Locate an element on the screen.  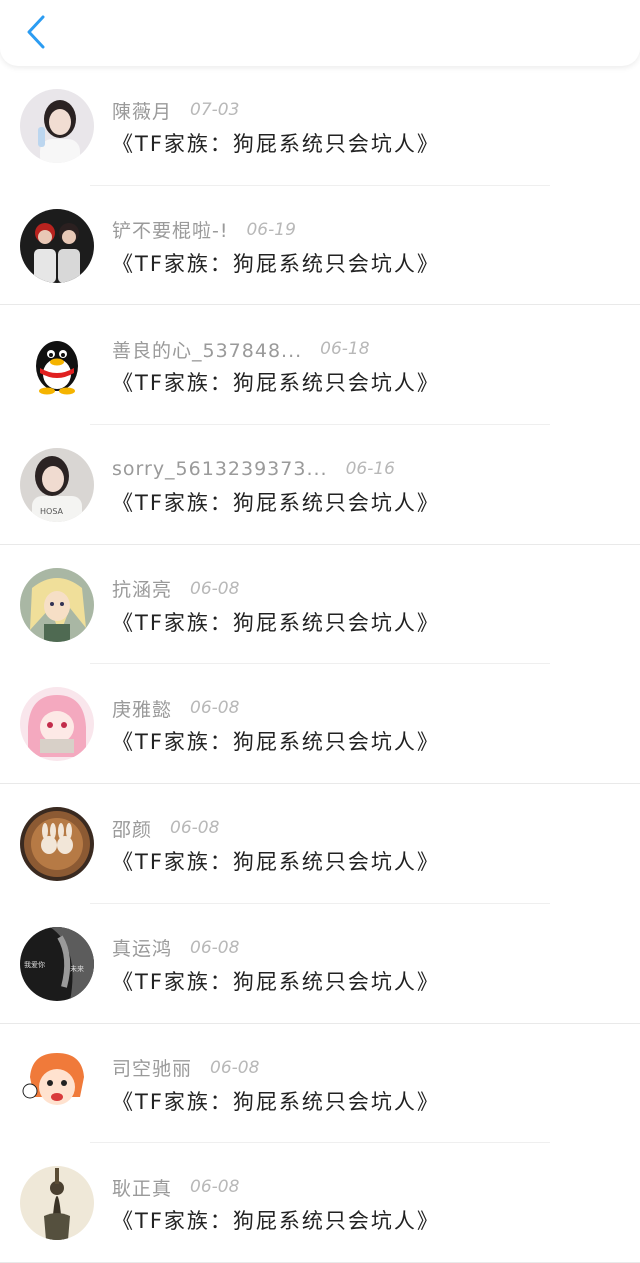
user-name: 庚雅懿 is located at coordinates (142, 708).